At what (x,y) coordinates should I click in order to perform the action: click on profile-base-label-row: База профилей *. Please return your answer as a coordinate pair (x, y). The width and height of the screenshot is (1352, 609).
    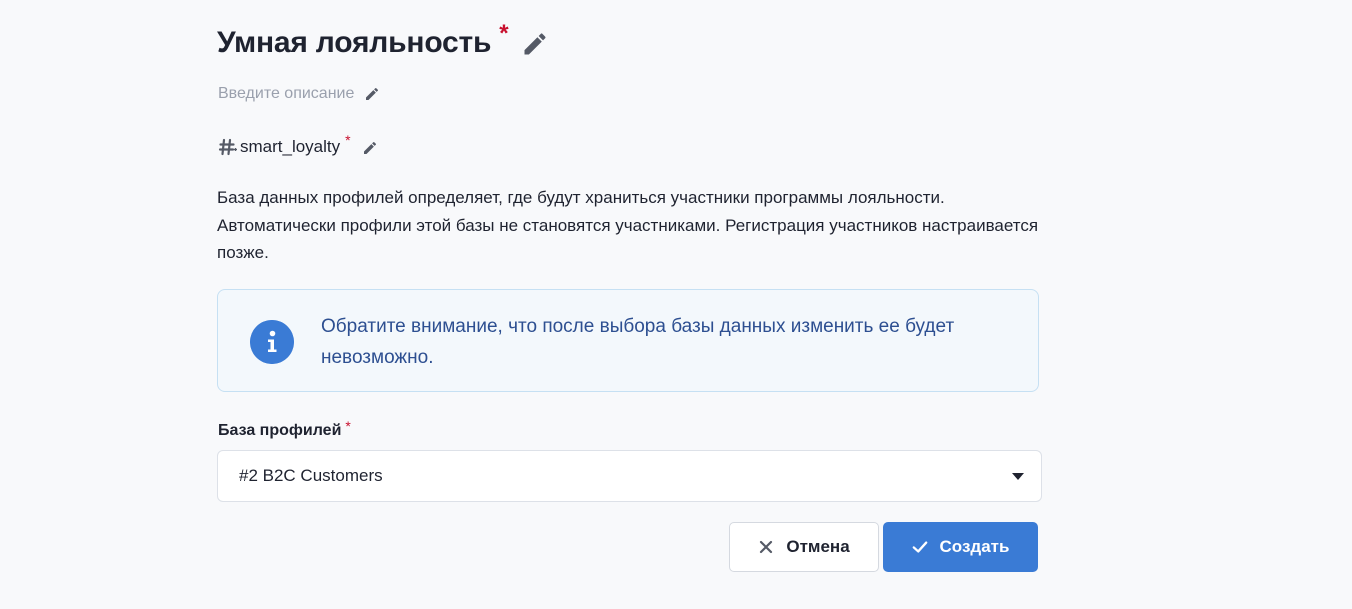
    Looking at the image, I should click on (284, 431).